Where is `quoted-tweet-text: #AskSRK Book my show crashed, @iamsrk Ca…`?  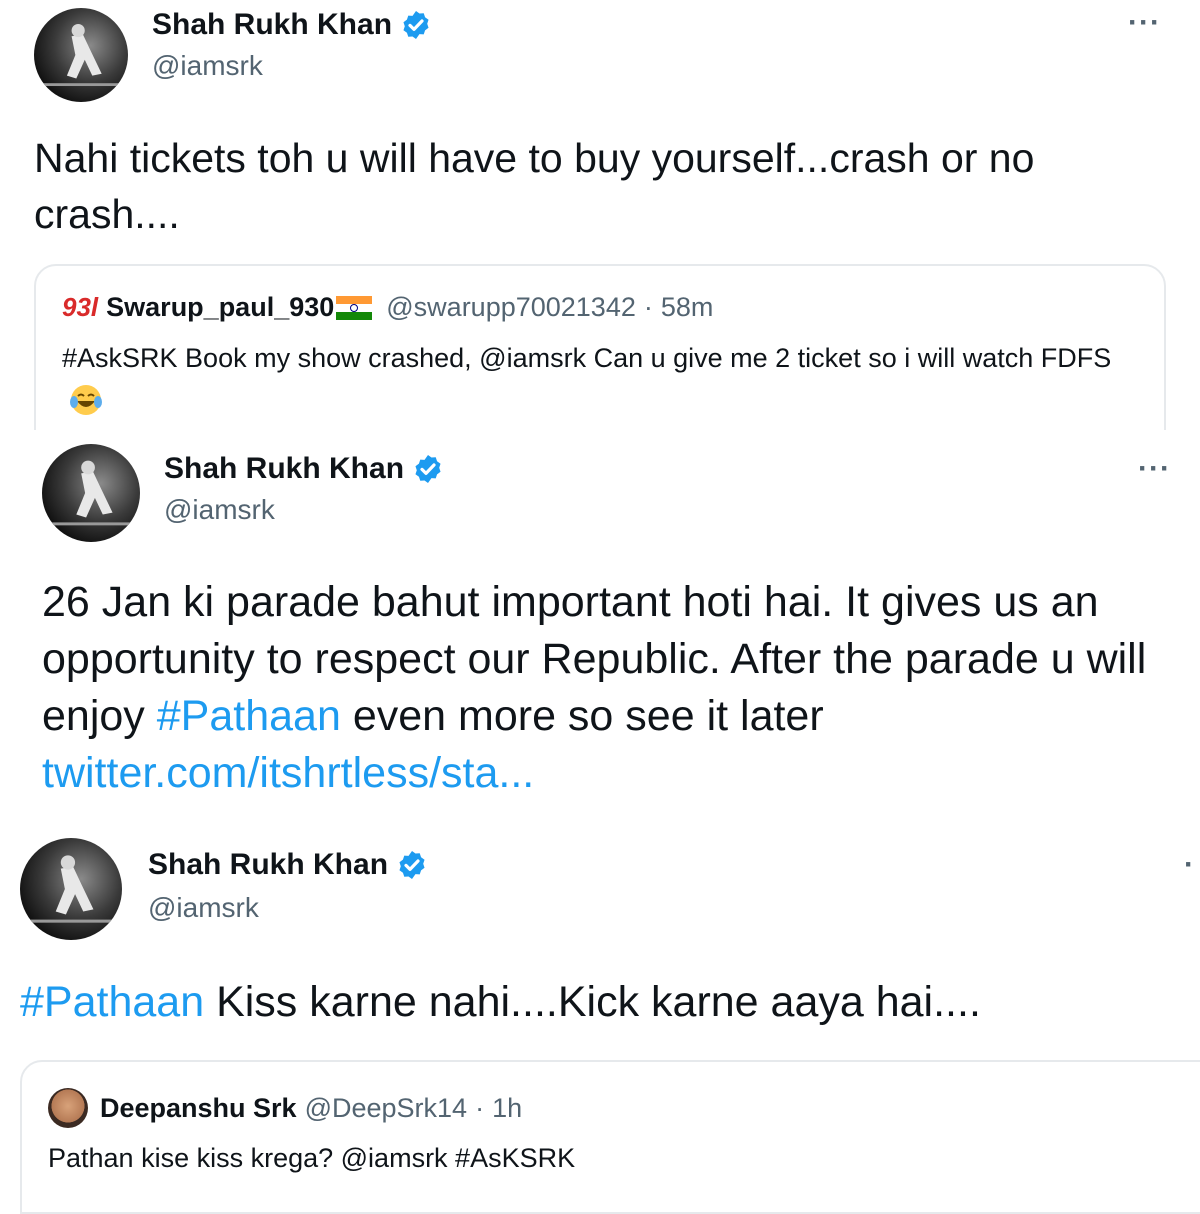
quoted-tweet-text: #AskSRK Book my show crashed, @iamsrk Ca… is located at coordinates (602, 378).